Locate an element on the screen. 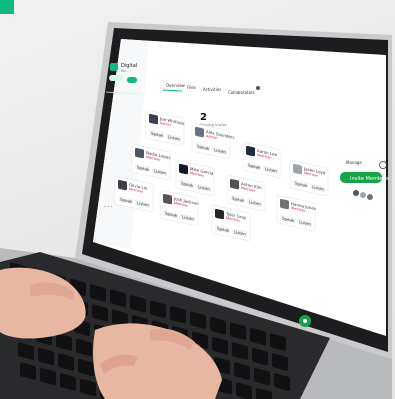 This screenshot has height=399, width=395. tab-activities: Activities is located at coordinates (212, 89).